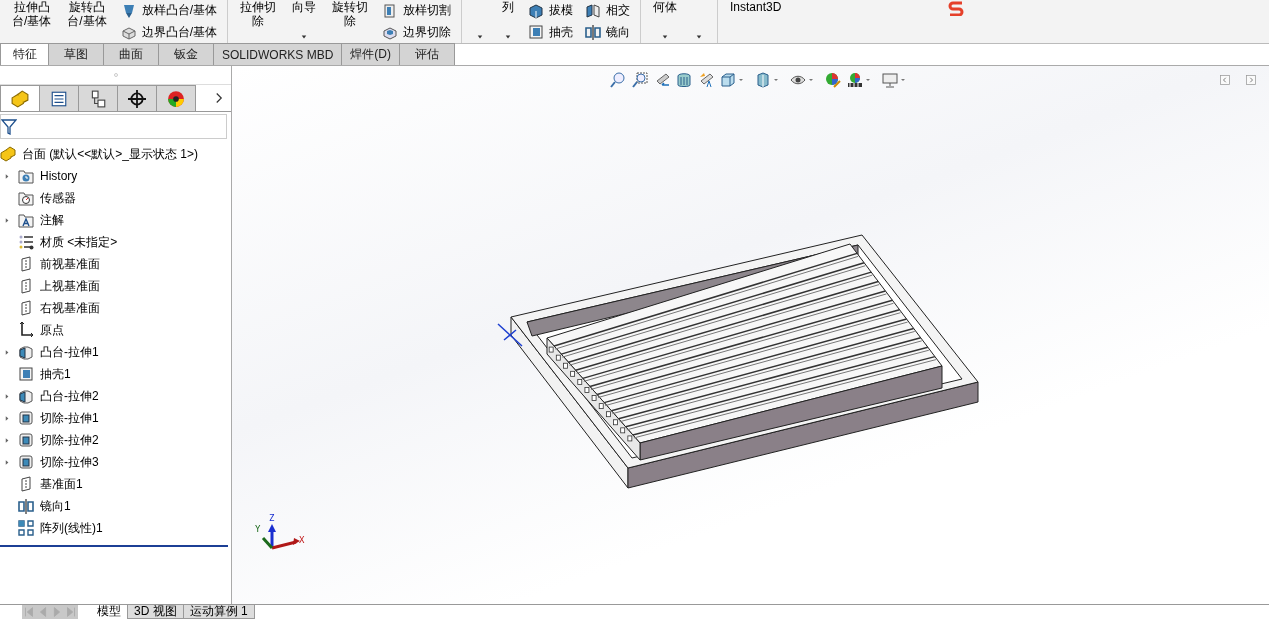  I want to click on tree-item: 切除-拉伸2, so click(69, 440).